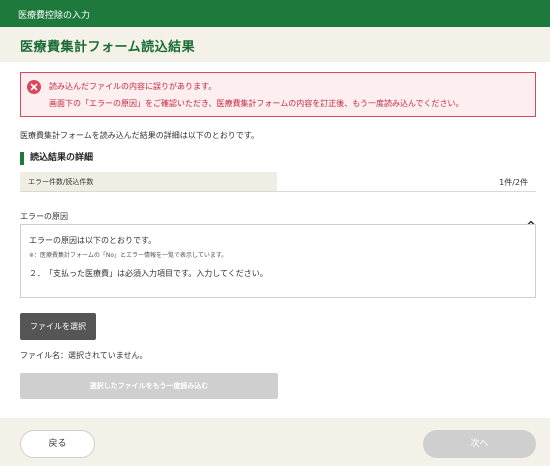  What do you see at coordinates (531, 219) in the screenshot?
I see `chevron-up-icon` at bounding box center [531, 219].